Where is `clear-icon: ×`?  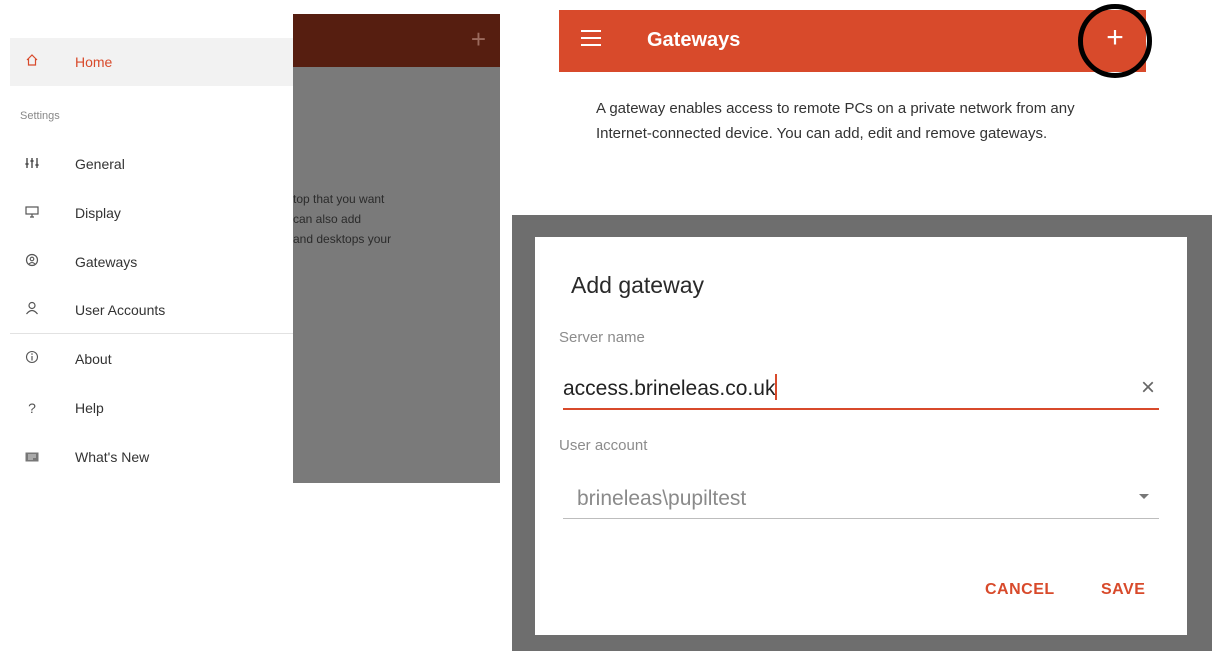 clear-icon: × is located at coordinates (1148, 388).